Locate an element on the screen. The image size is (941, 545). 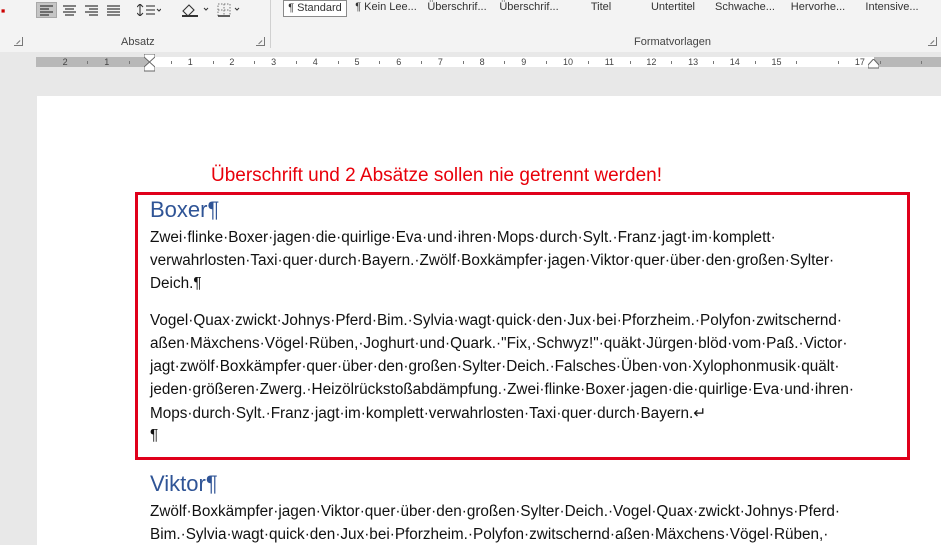
body-line: Deich.¶ is located at coordinates (176, 284).